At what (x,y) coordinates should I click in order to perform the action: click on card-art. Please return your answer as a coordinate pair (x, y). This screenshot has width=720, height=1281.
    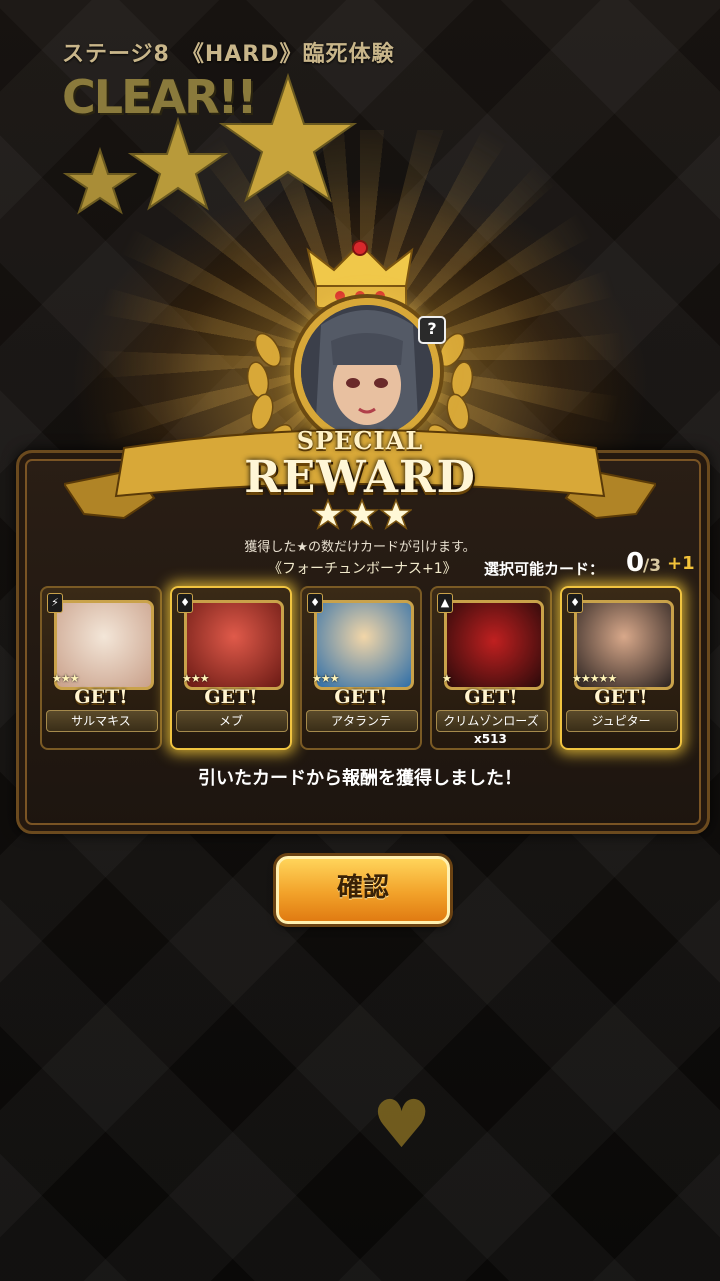
    Looking at the image, I should click on (494, 645).